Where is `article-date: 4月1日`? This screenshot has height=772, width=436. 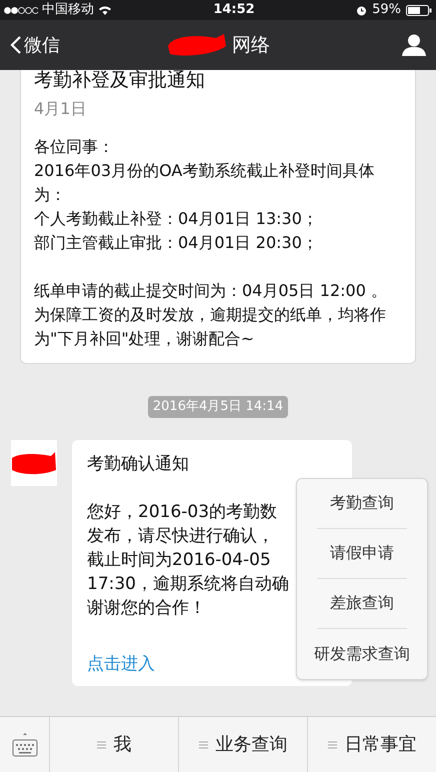 article-date: 4月1日 is located at coordinates (61, 109).